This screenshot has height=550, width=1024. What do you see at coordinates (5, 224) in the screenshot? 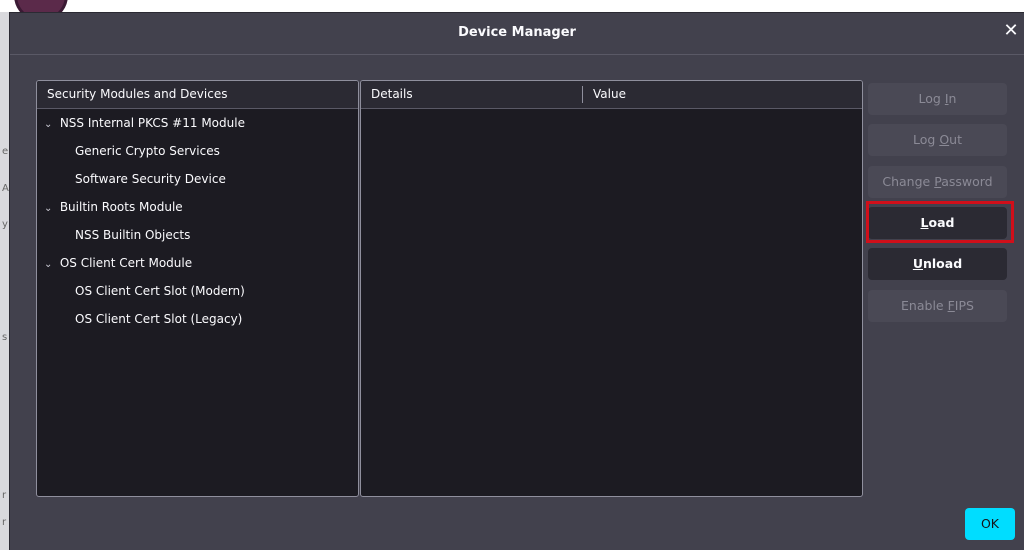
I see `background-text: y` at bounding box center [5, 224].